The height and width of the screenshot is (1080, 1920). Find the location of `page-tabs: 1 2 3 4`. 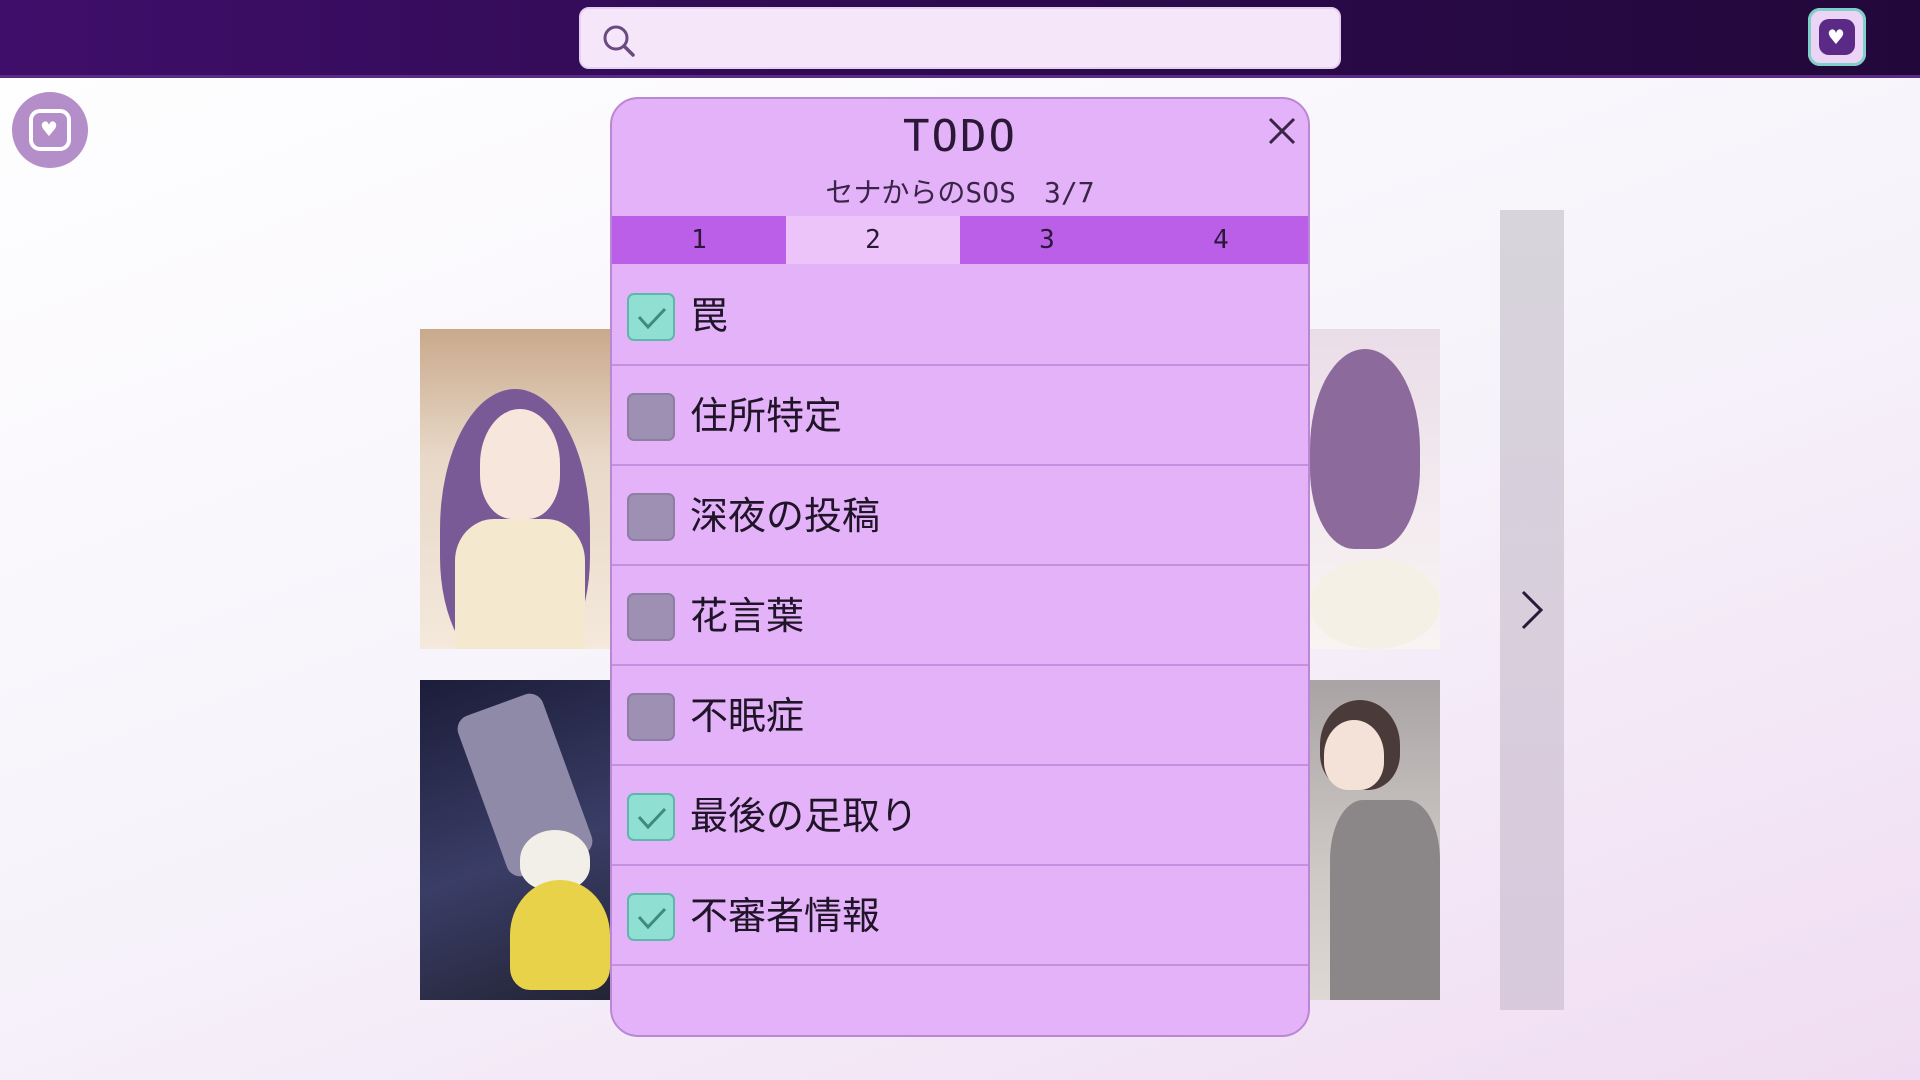

page-tabs: 1 2 3 4 is located at coordinates (960, 240).